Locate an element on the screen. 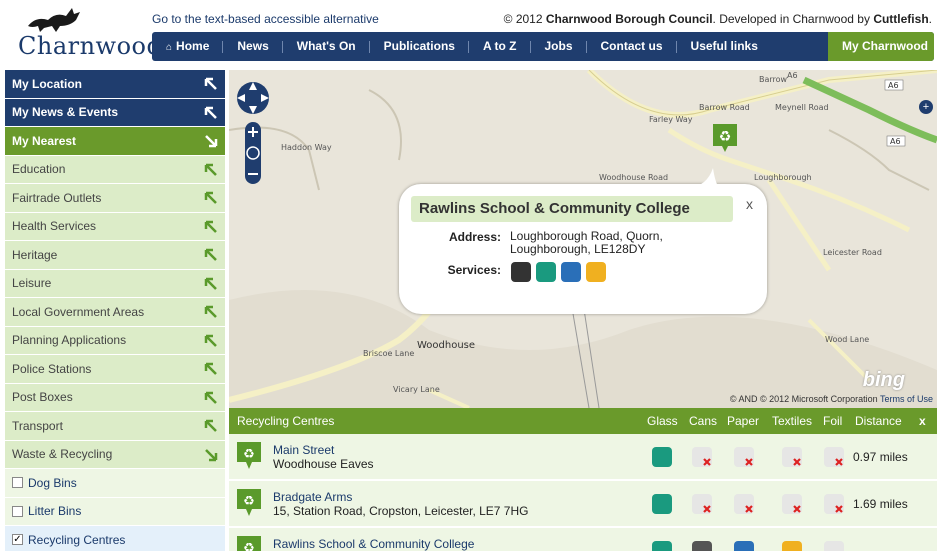 This screenshot has height=551, width=940. sidebar-item-category: Transport is located at coordinates (115, 426).